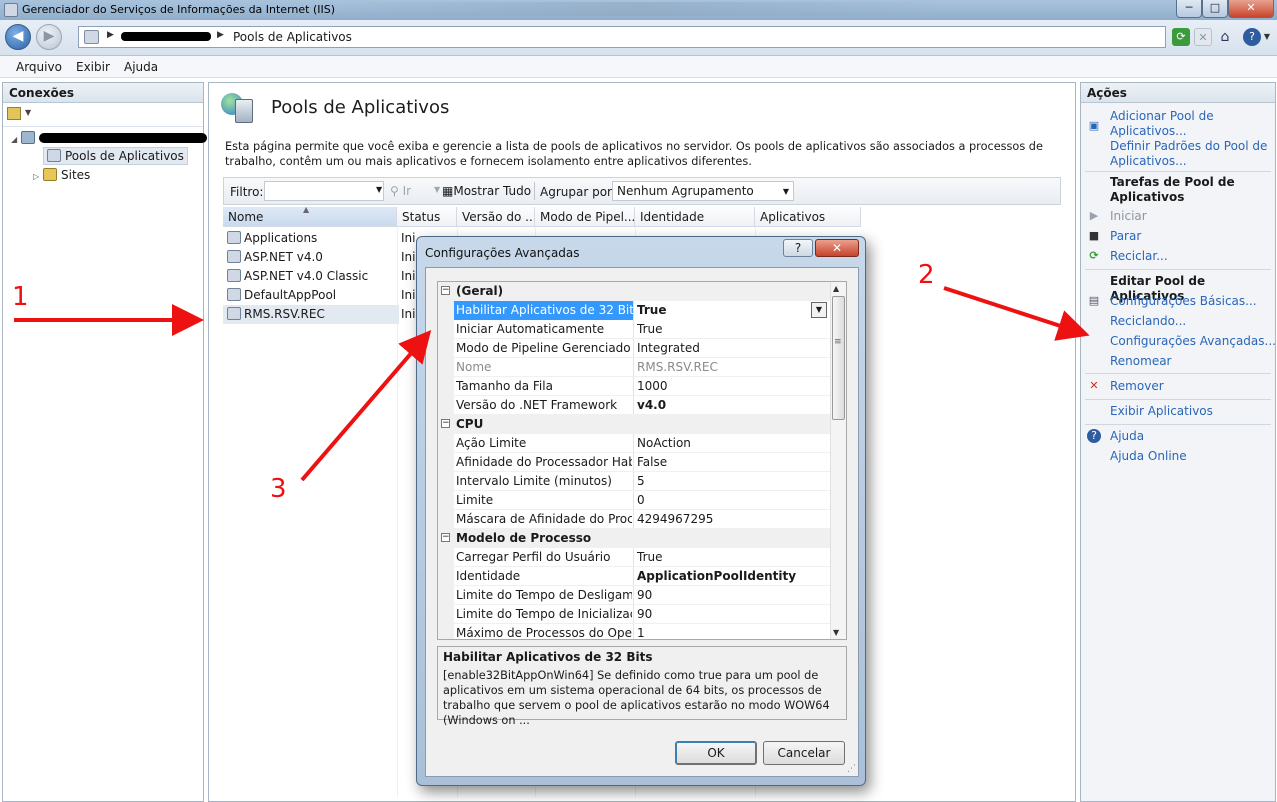 The image size is (1277, 802). What do you see at coordinates (333, 276) in the screenshot?
I see `table-row: ASP.NET v4.0 ClassicInic` at bounding box center [333, 276].